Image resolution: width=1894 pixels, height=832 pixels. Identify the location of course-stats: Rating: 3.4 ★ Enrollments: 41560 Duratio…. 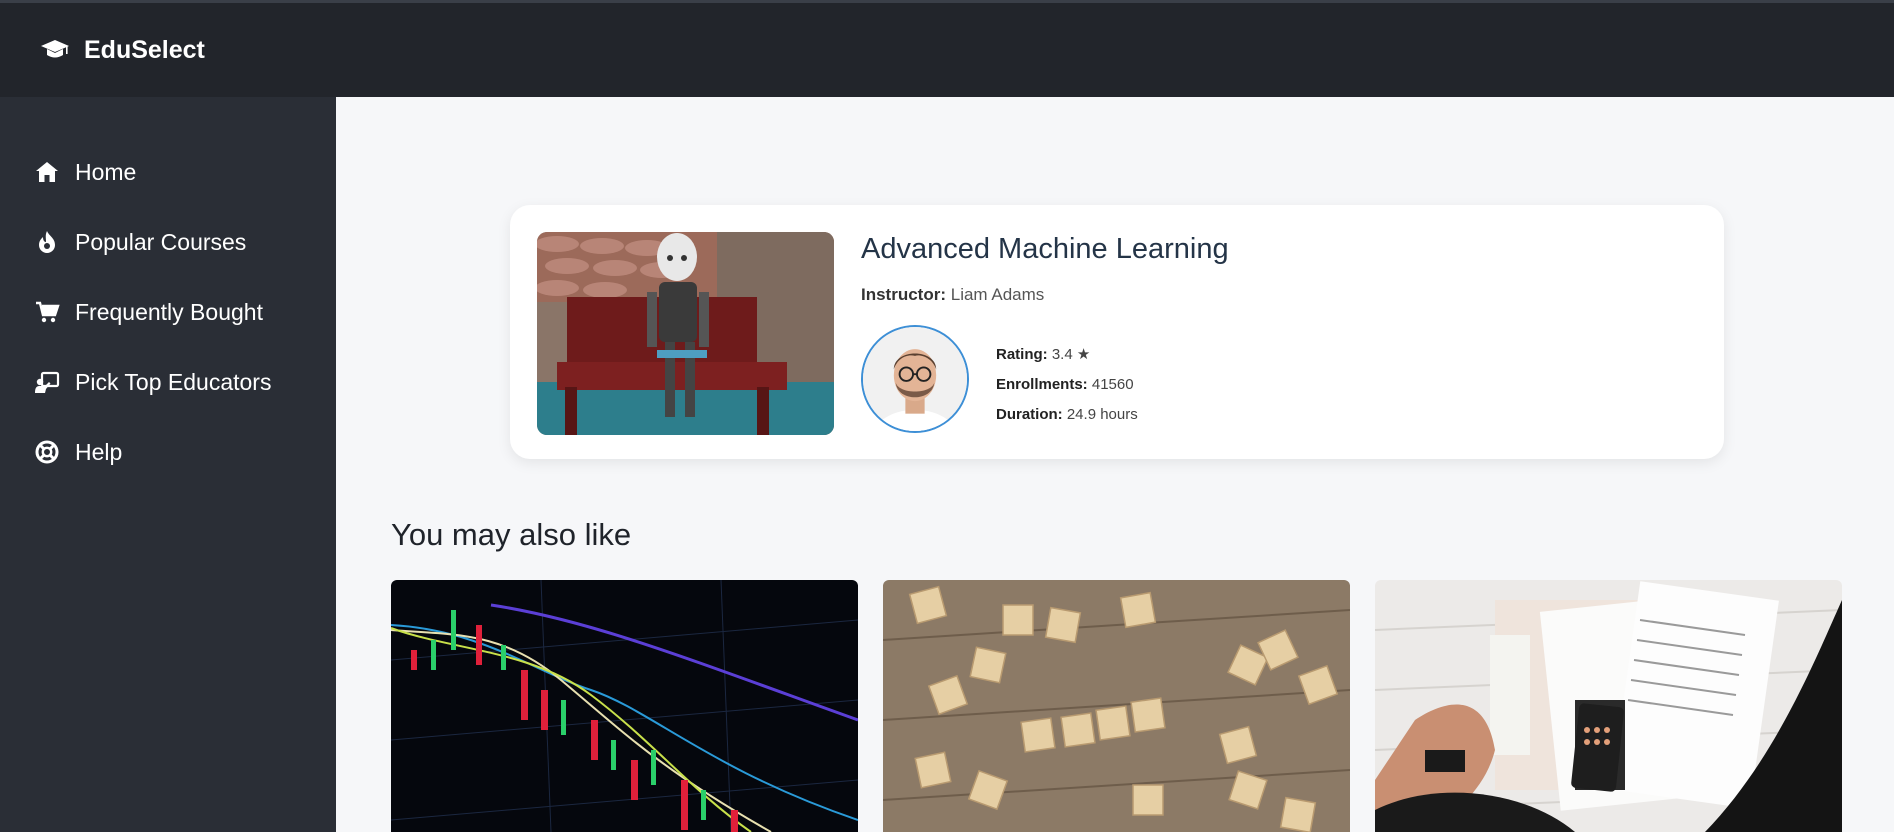
(1067, 385).